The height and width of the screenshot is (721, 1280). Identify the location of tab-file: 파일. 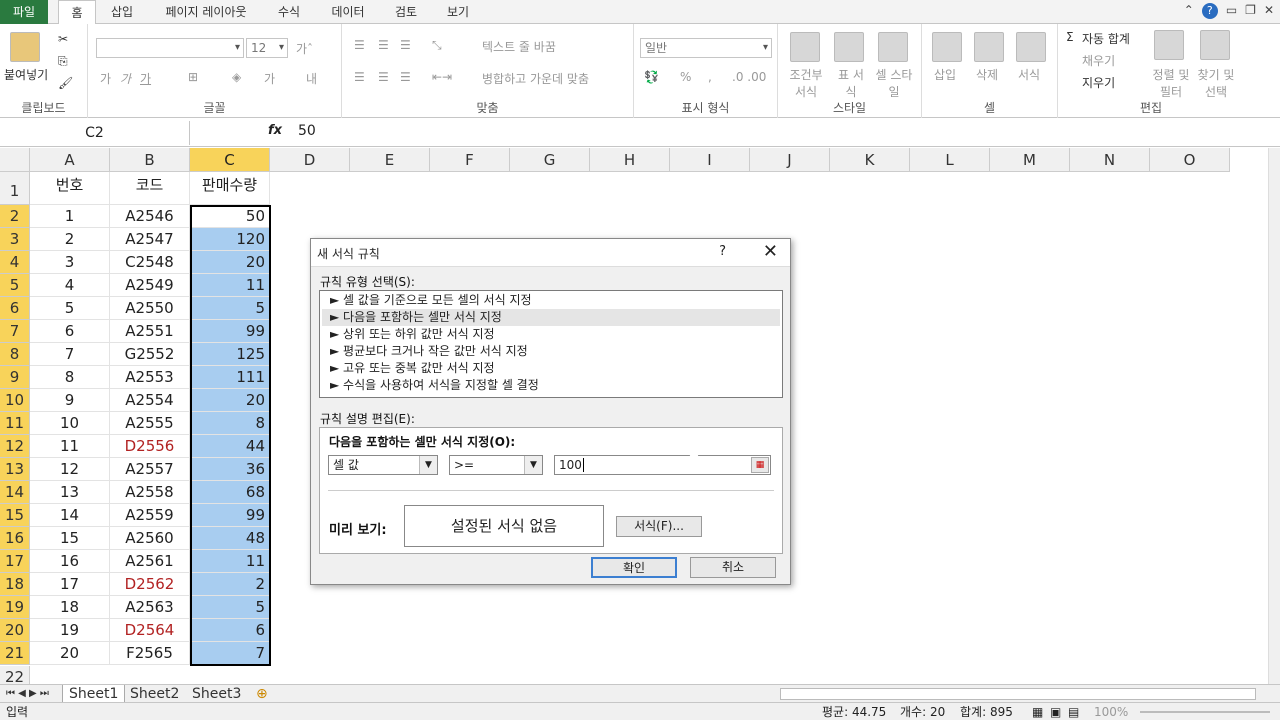
(24, 12).